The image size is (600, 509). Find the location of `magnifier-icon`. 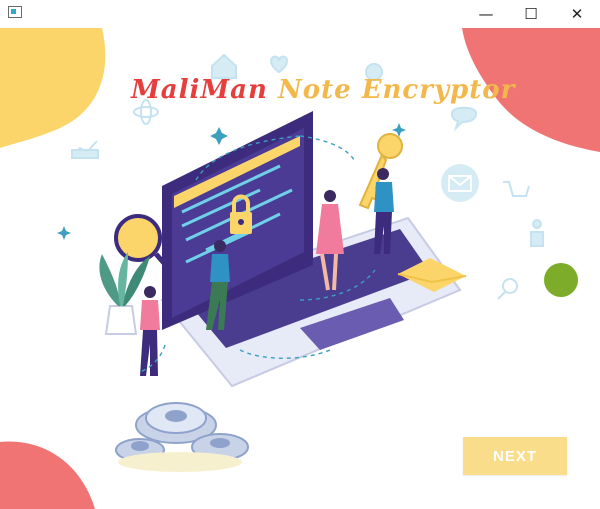

magnifier-icon is located at coordinates (510, 286).